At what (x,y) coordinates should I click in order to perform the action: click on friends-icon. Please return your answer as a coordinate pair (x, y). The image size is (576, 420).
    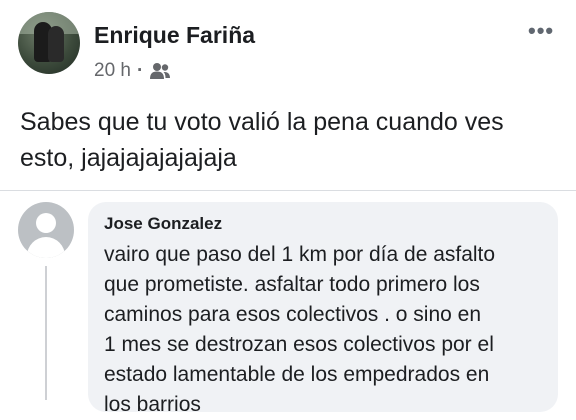
    Looking at the image, I should click on (160, 71).